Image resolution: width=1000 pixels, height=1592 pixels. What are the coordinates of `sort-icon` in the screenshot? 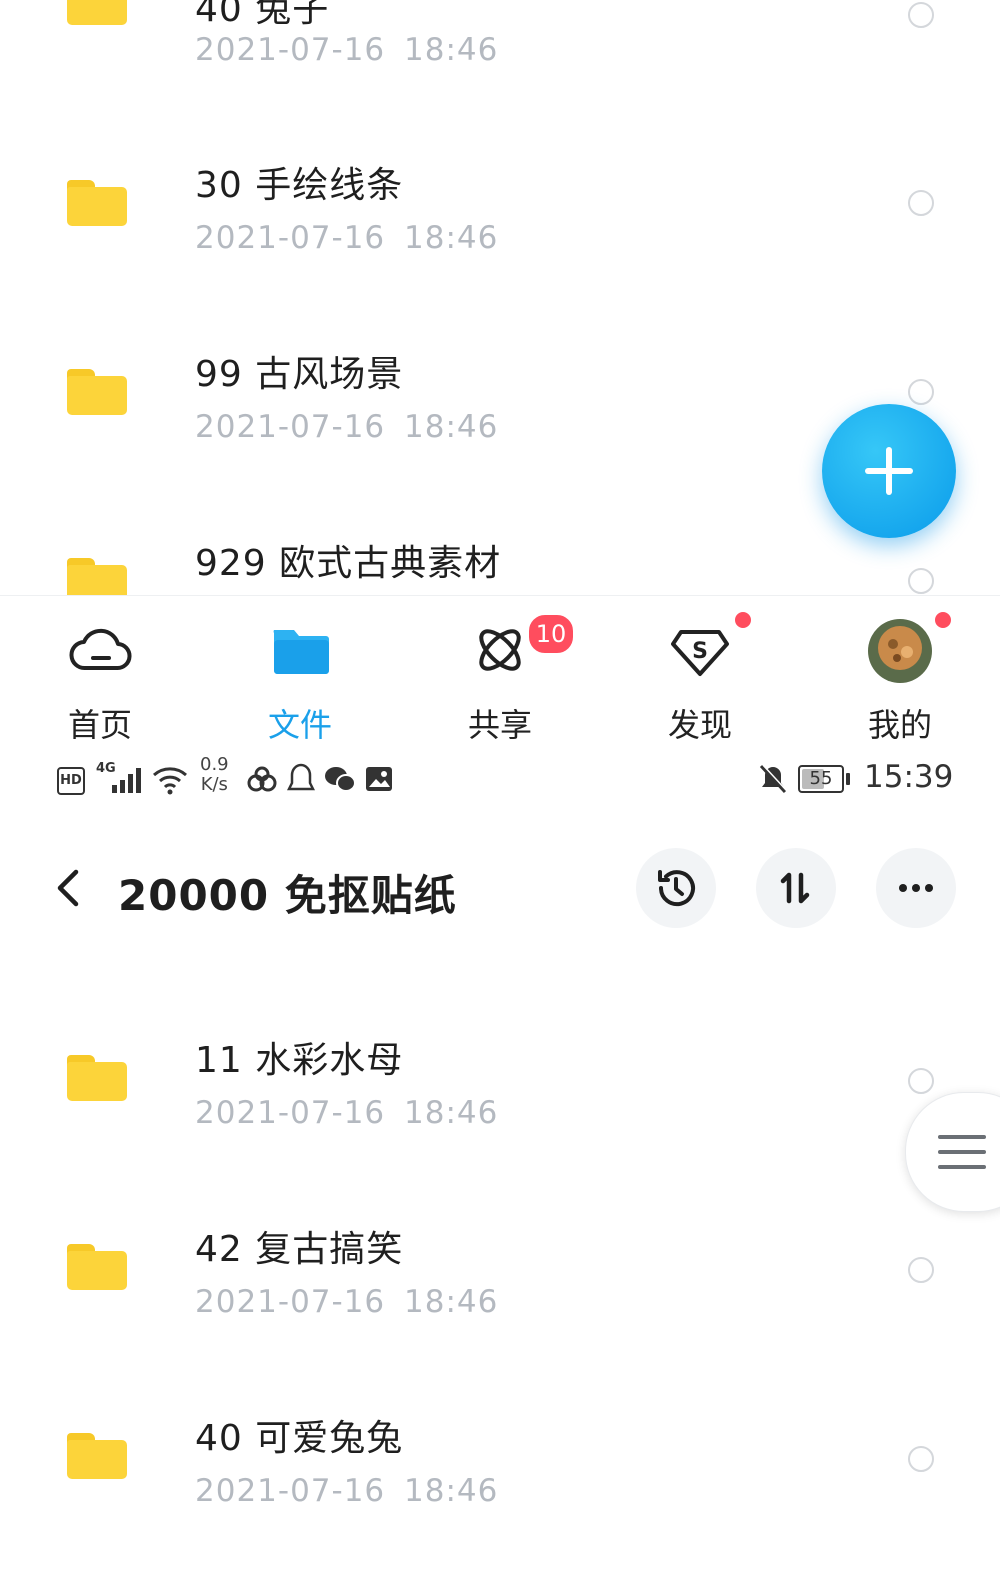 It's located at (795, 888).